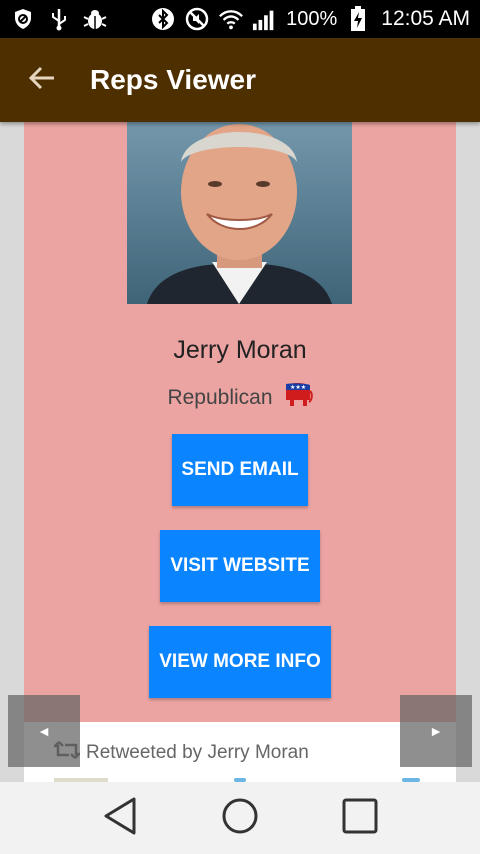  I want to click on debug-bug-icon, so click(95, 19).